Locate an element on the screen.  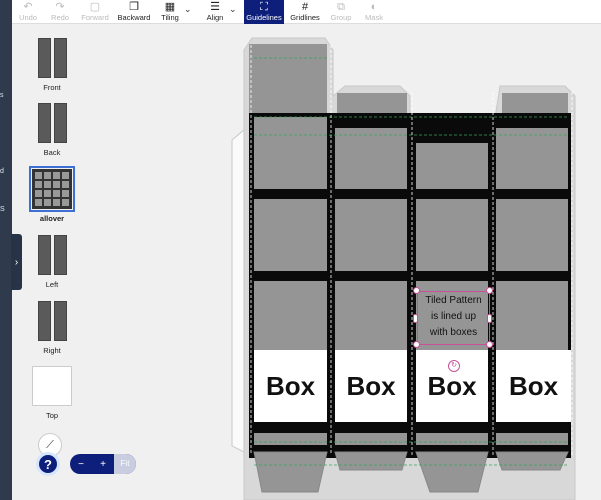
backward-button: ❐ Backward is located at coordinates (134, 12).